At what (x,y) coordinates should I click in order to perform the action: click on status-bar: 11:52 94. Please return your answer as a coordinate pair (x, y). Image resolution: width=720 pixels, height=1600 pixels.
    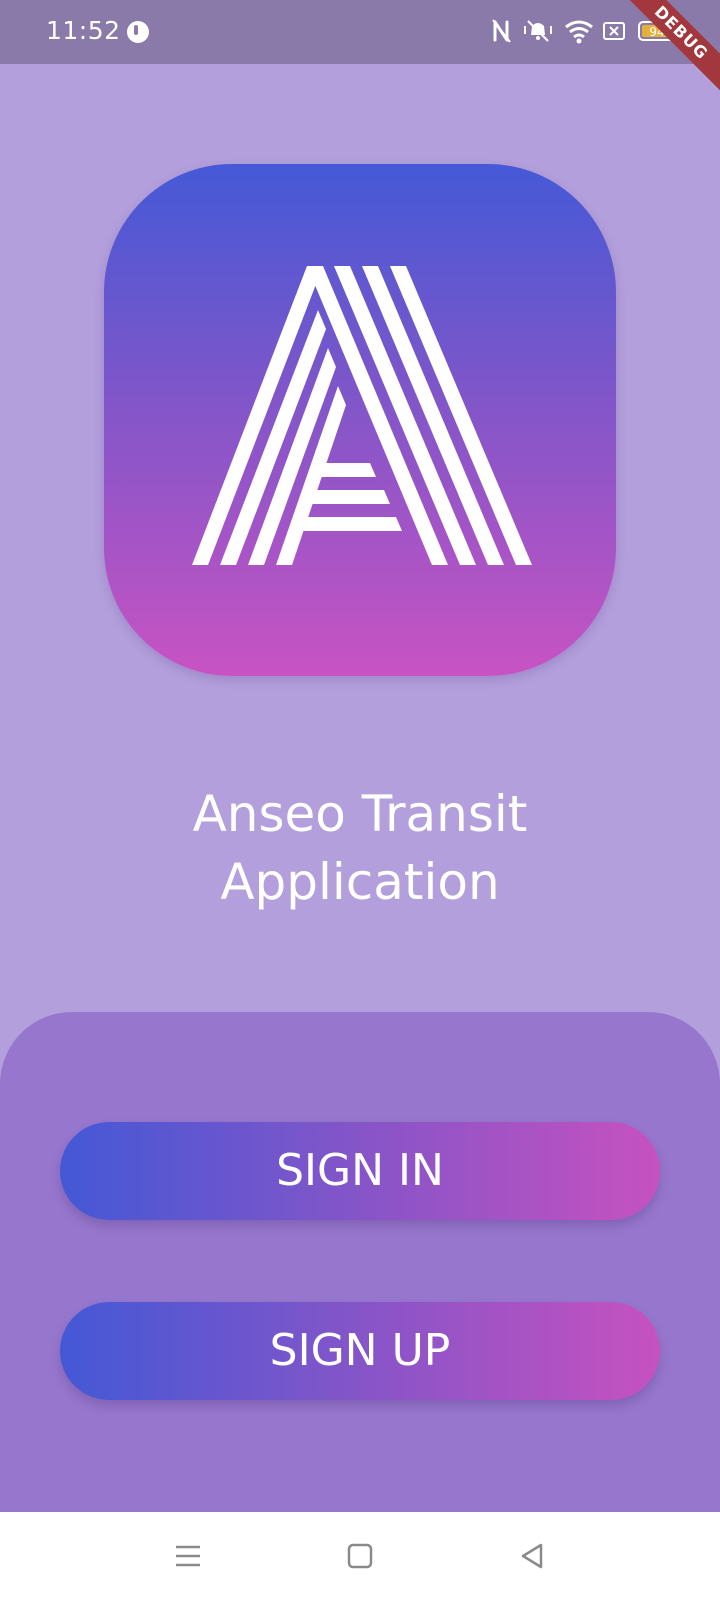
    Looking at the image, I should click on (360, 32).